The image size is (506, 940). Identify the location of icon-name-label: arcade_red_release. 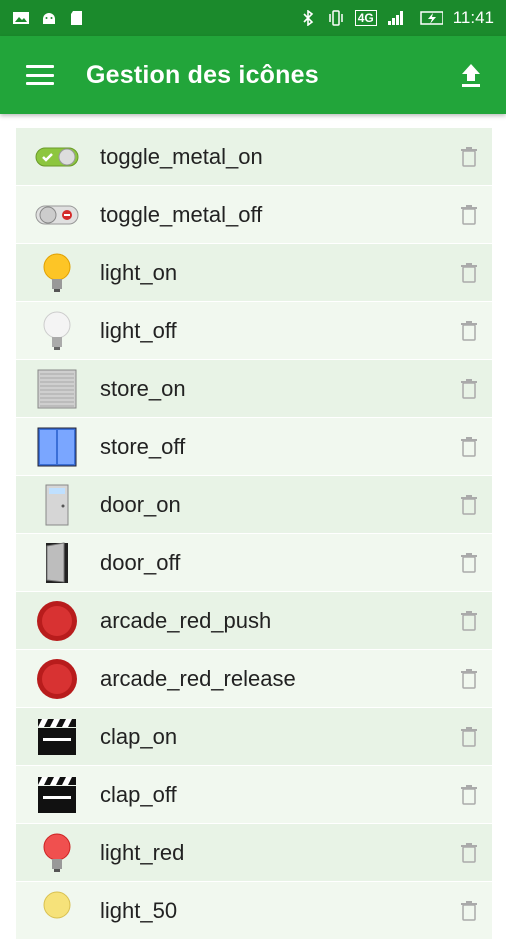
(198, 678).